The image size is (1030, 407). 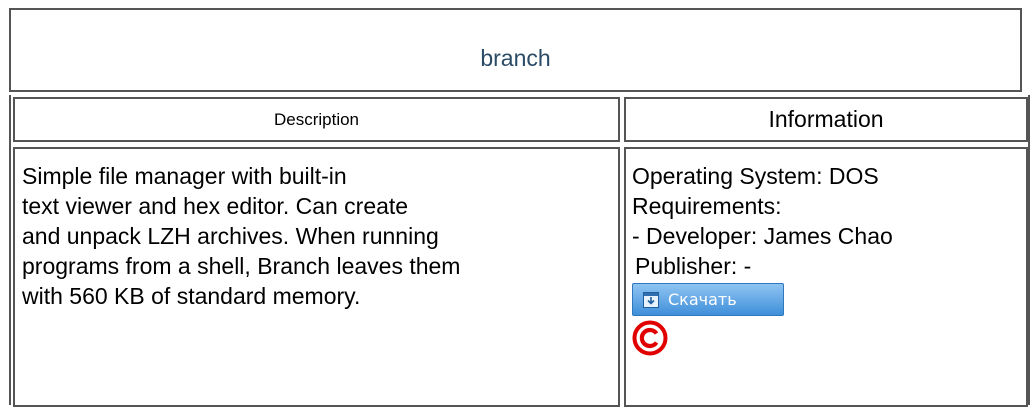 I want to click on description-header-label: Description, so click(x=316, y=119).